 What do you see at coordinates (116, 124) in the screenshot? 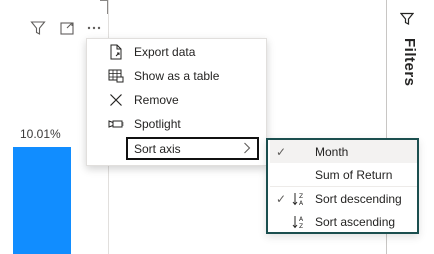
I see `spotlight-icon` at bounding box center [116, 124].